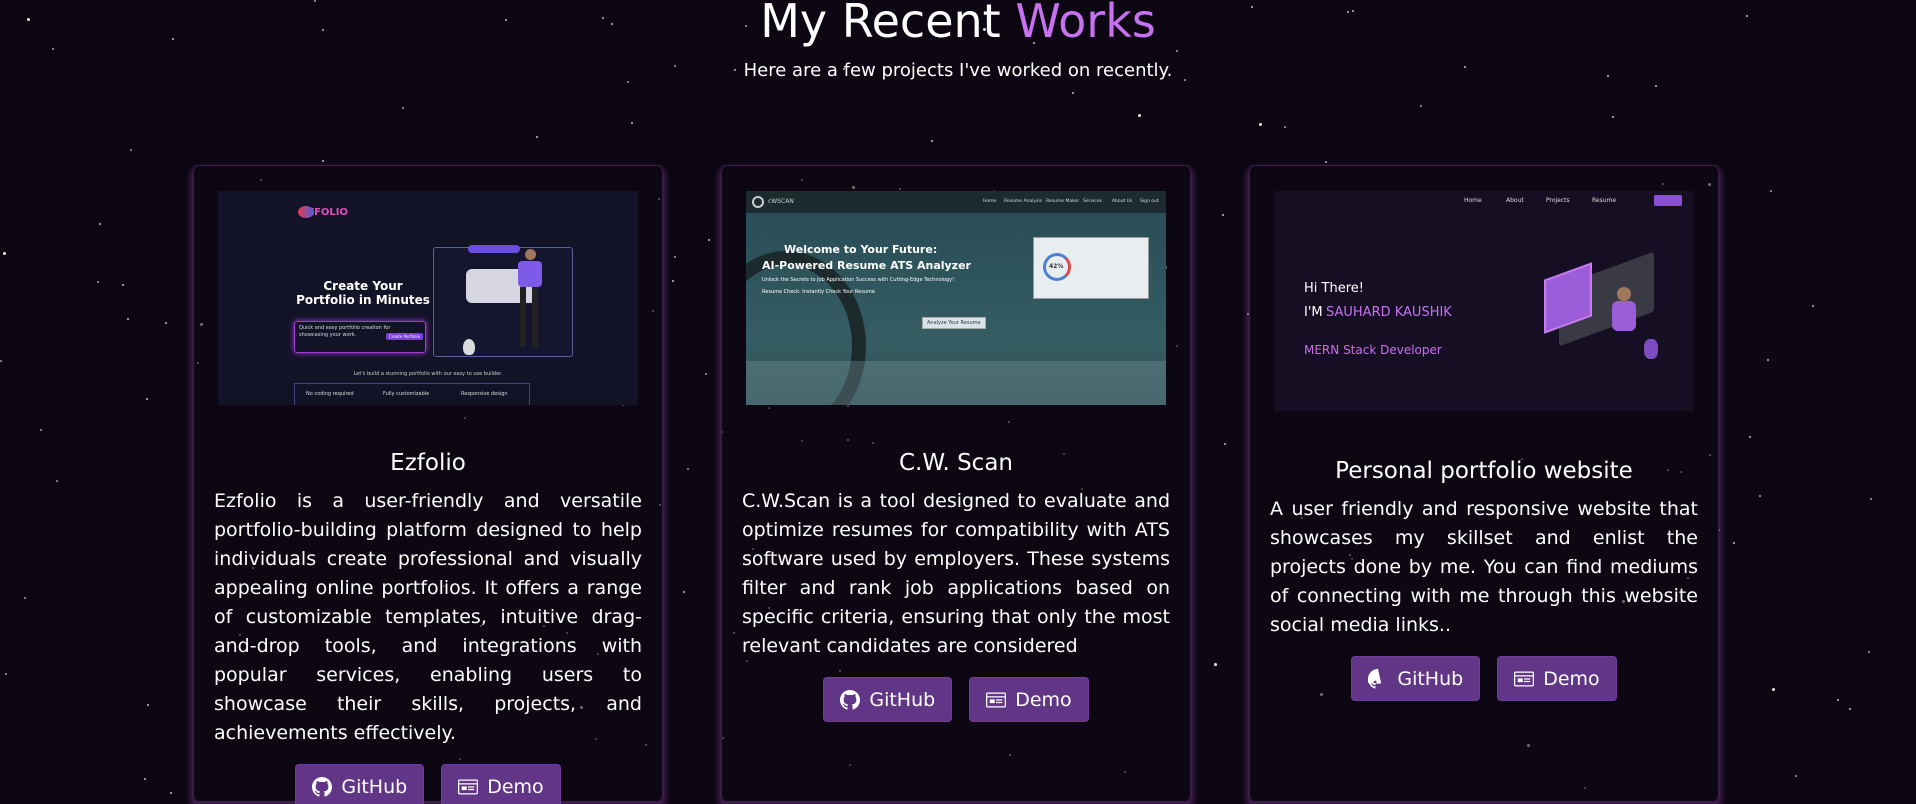 This screenshot has width=1916, height=804. I want to click on project-title: Personal portfolio website, so click(1484, 471).